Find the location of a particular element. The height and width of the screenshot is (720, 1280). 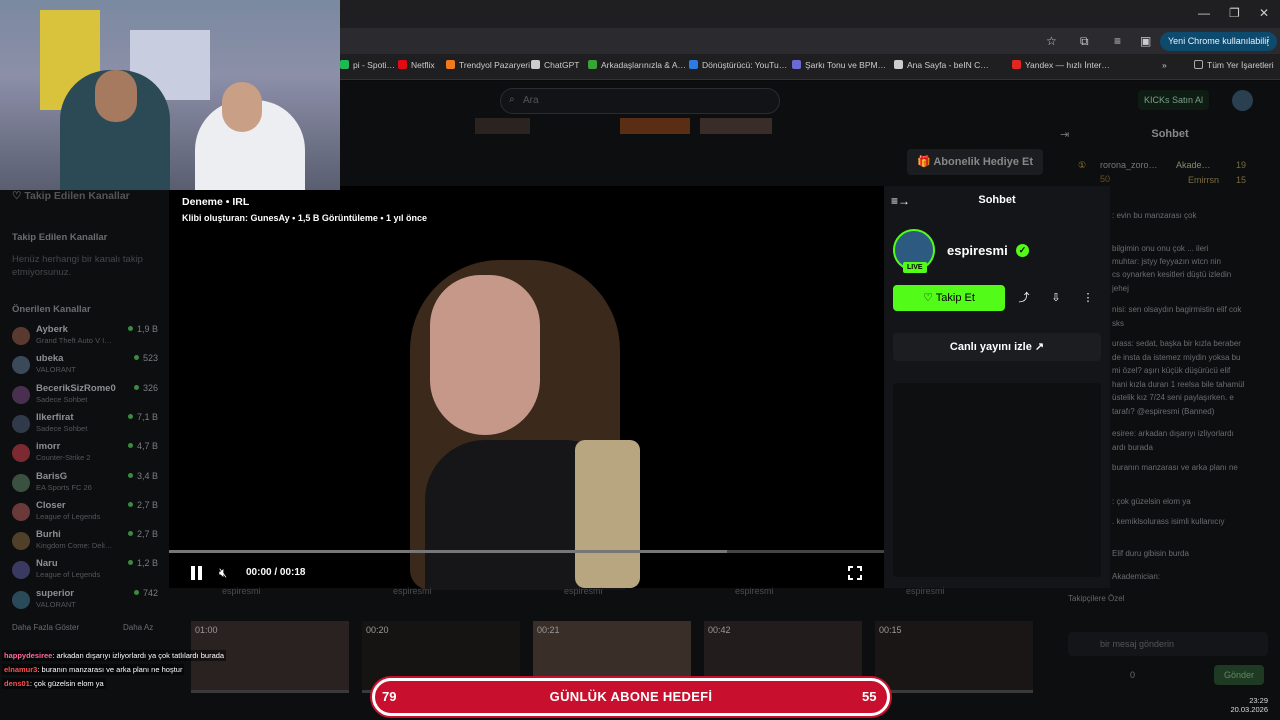

share-icon: ⤴ is located at coordinates (1024, 298).